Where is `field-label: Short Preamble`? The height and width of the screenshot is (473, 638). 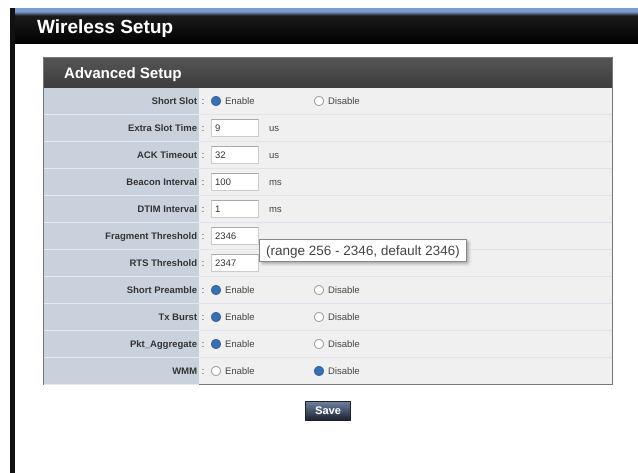
field-label: Short Preamble is located at coordinates (121, 290).